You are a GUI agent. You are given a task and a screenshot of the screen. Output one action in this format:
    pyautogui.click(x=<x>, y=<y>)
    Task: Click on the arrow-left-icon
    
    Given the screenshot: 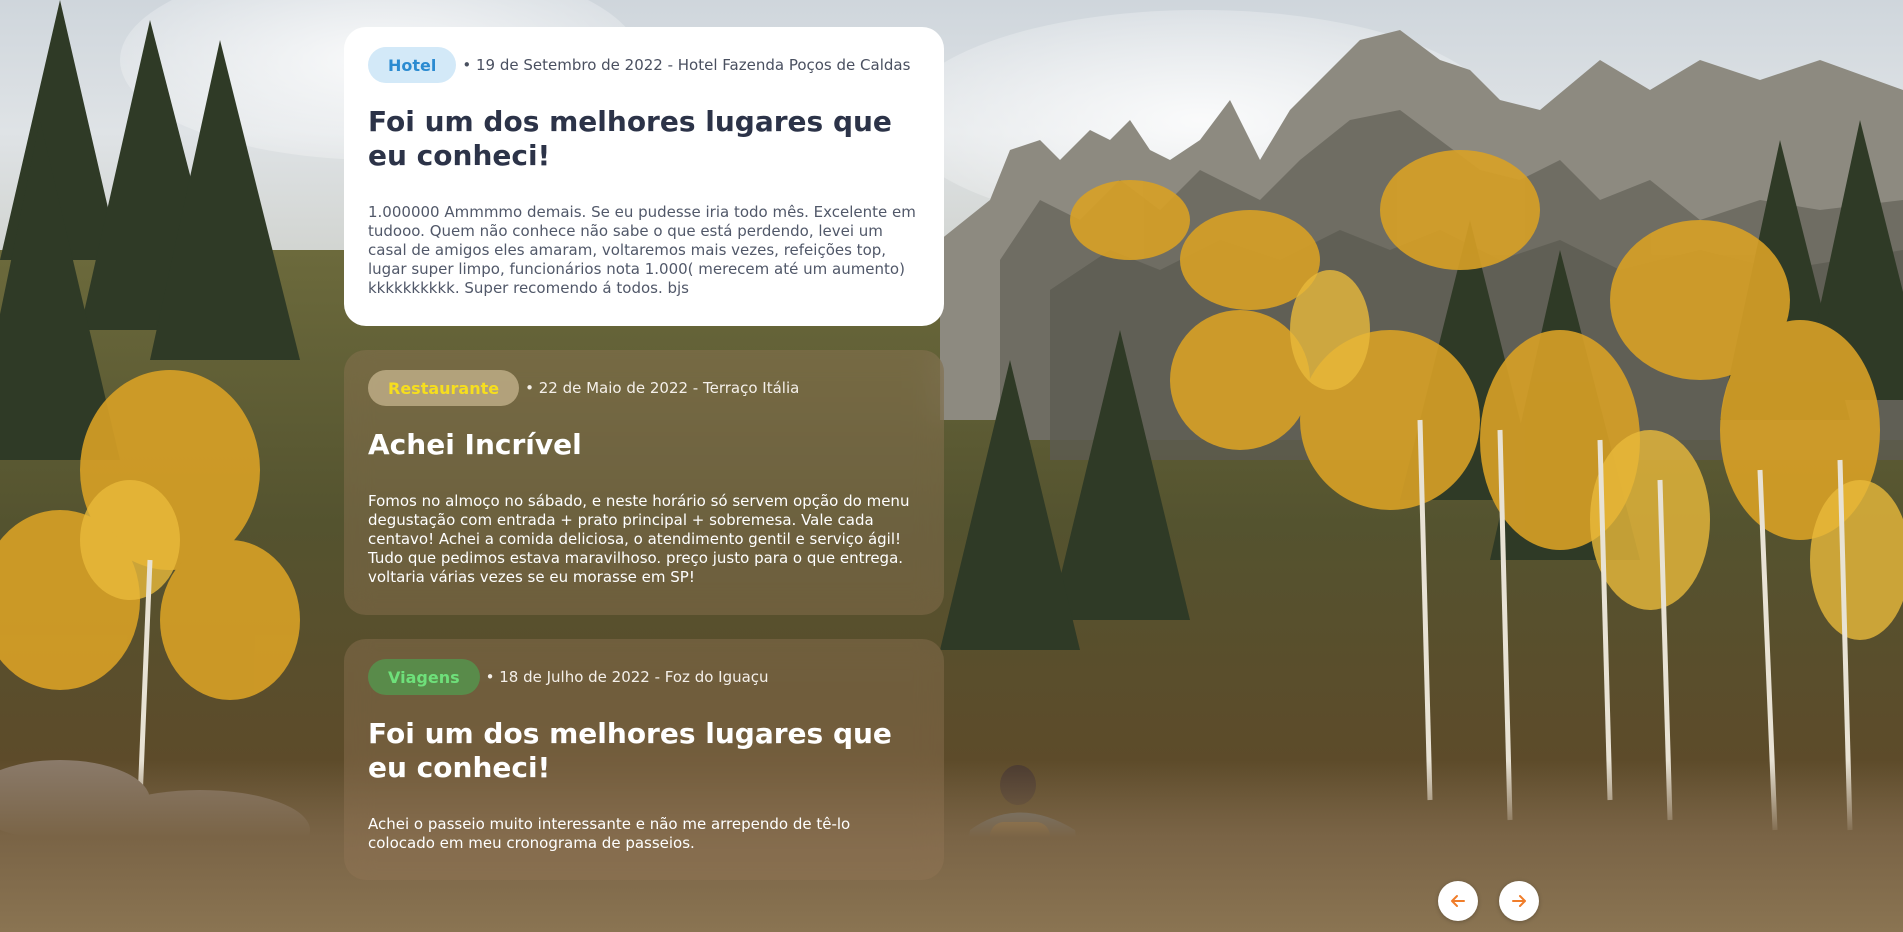 What is the action you would take?
    pyautogui.click(x=1458, y=901)
    